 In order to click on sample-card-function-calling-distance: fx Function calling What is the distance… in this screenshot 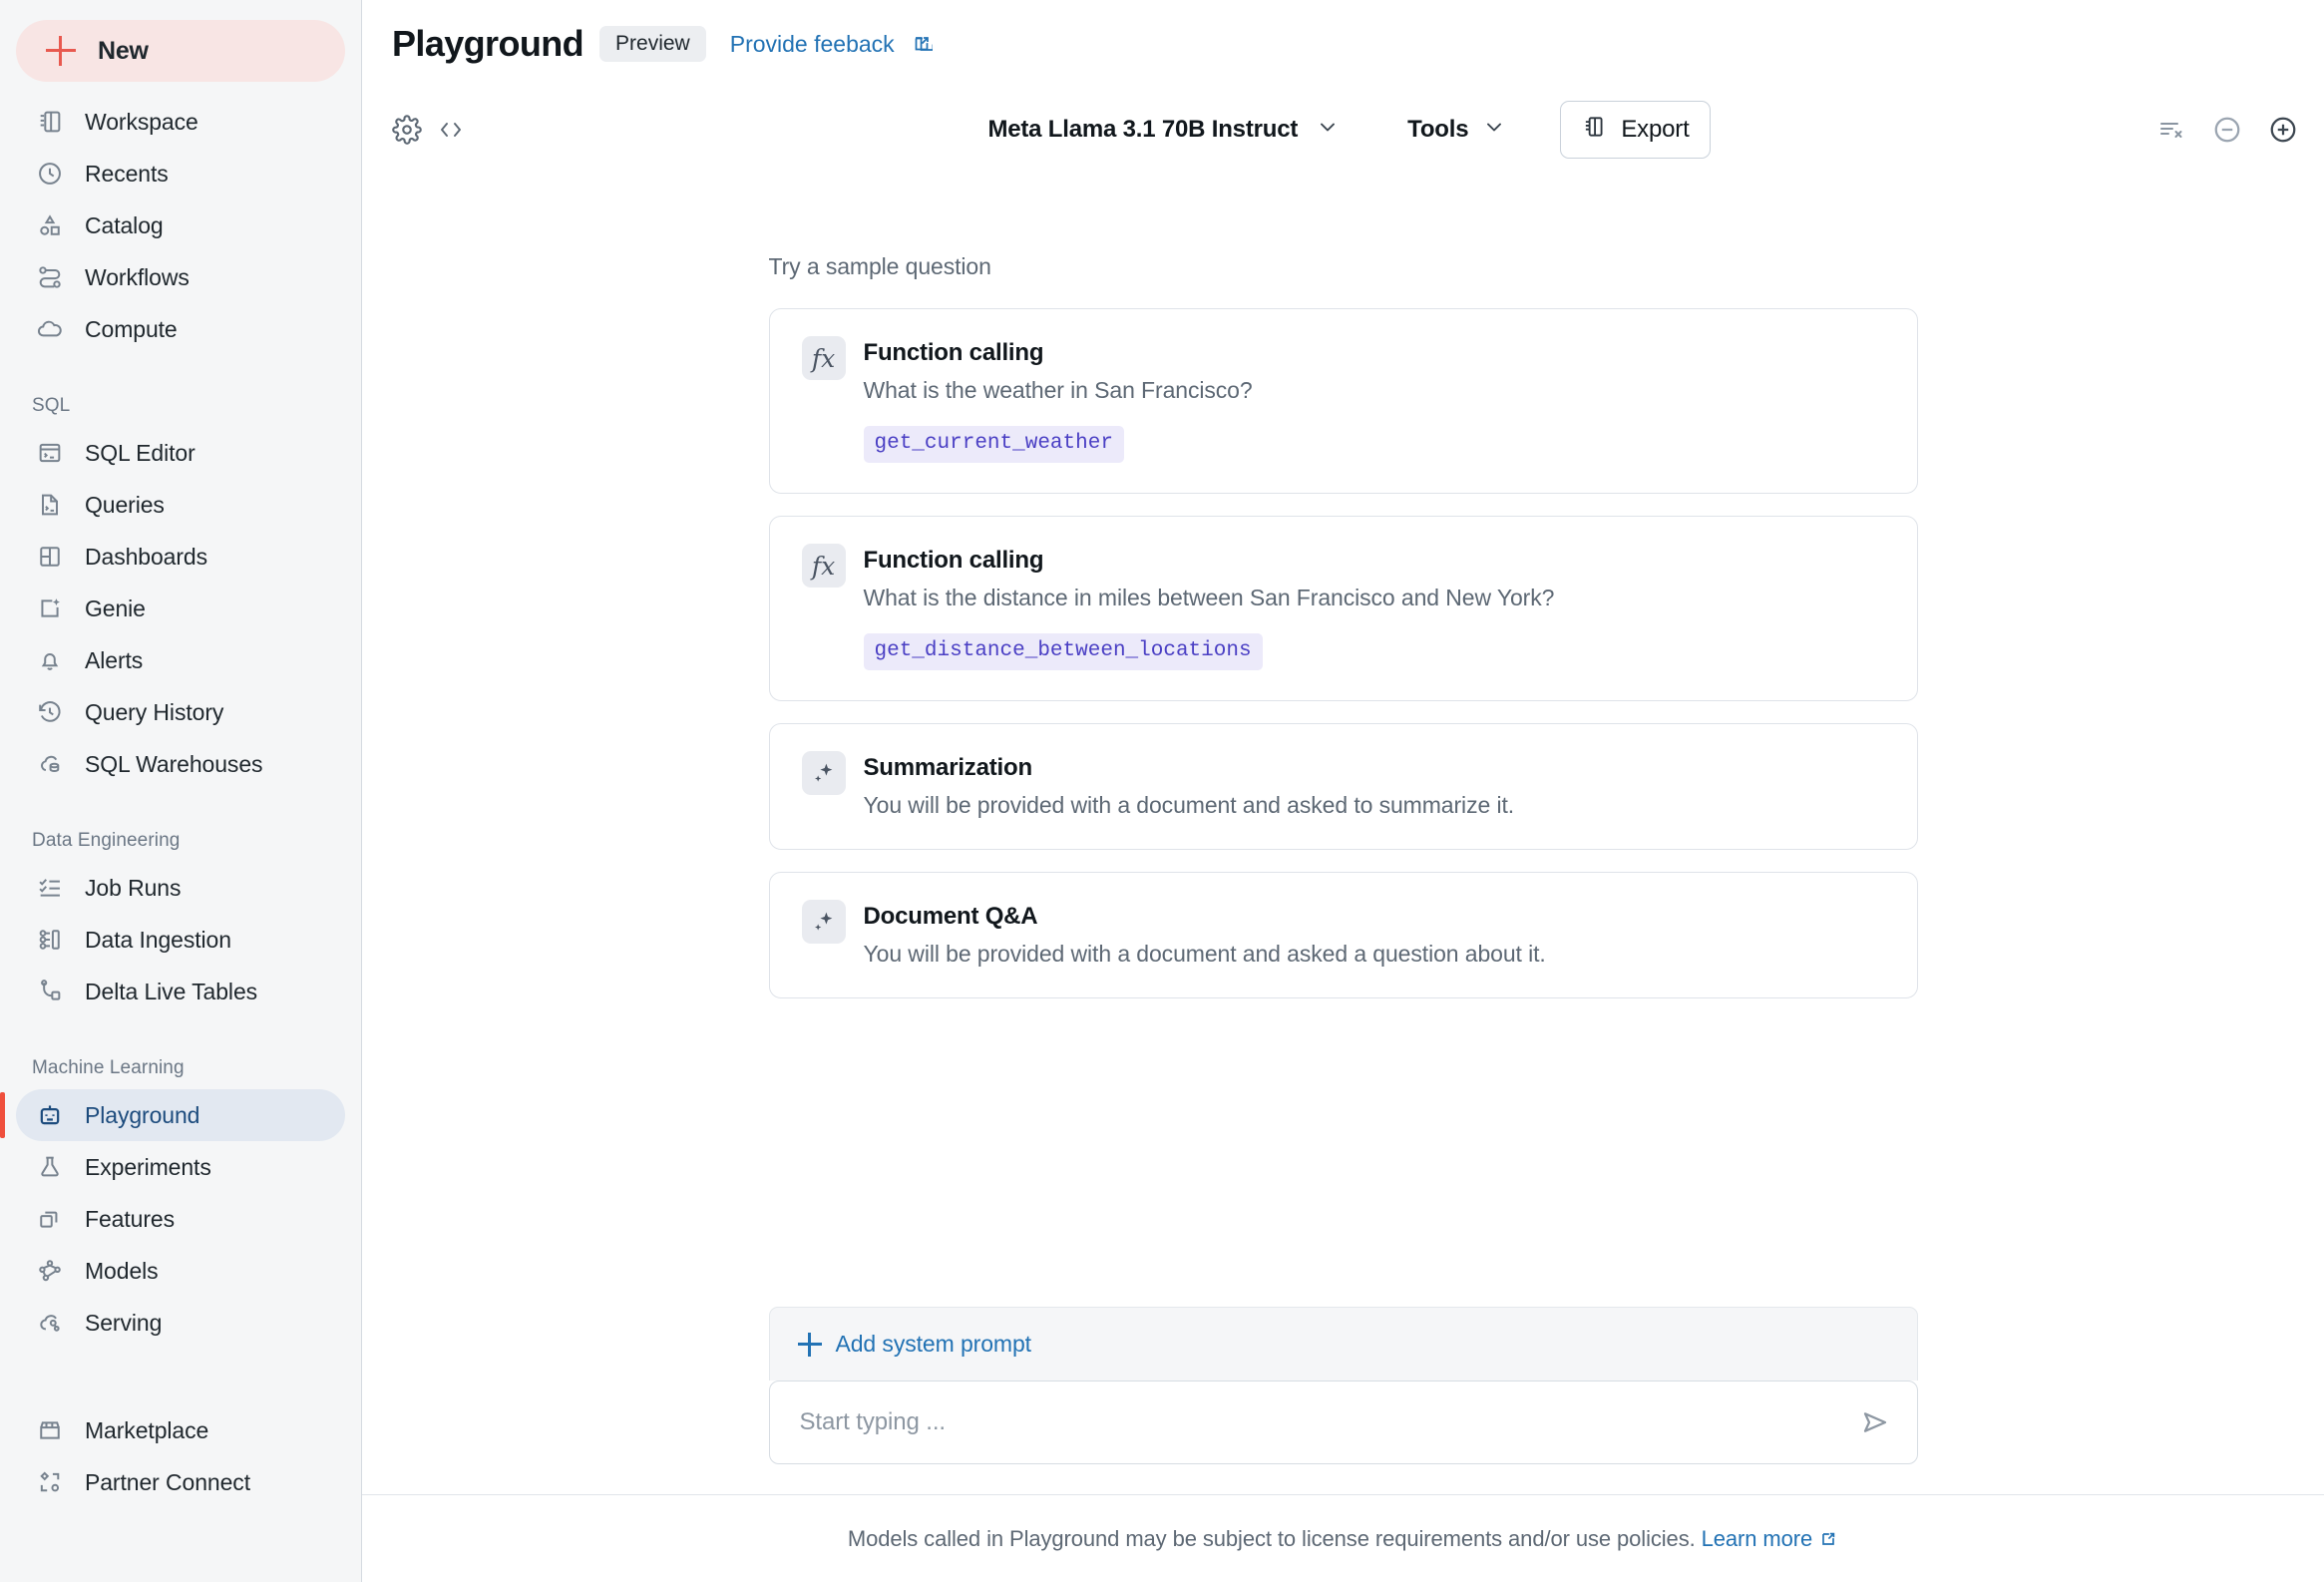, I will do `click(1343, 609)`.